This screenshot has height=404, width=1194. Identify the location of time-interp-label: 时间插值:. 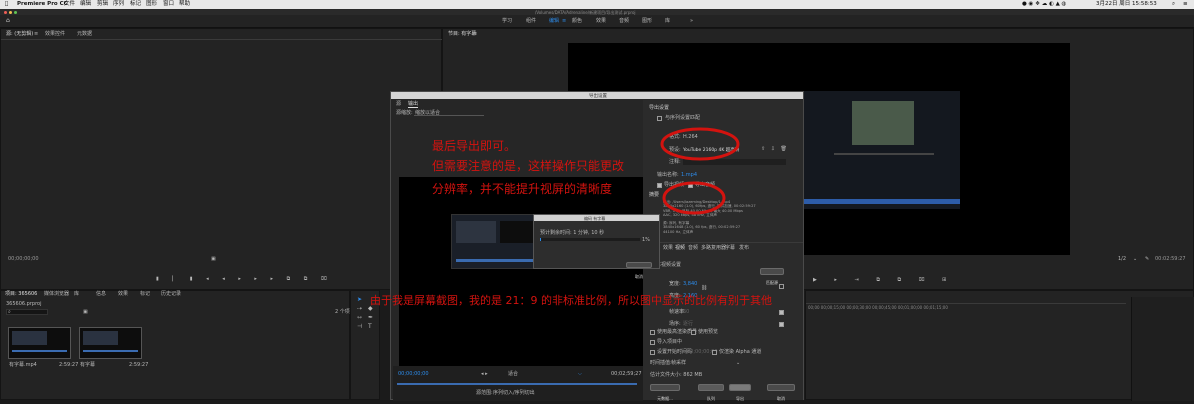
(661, 363).